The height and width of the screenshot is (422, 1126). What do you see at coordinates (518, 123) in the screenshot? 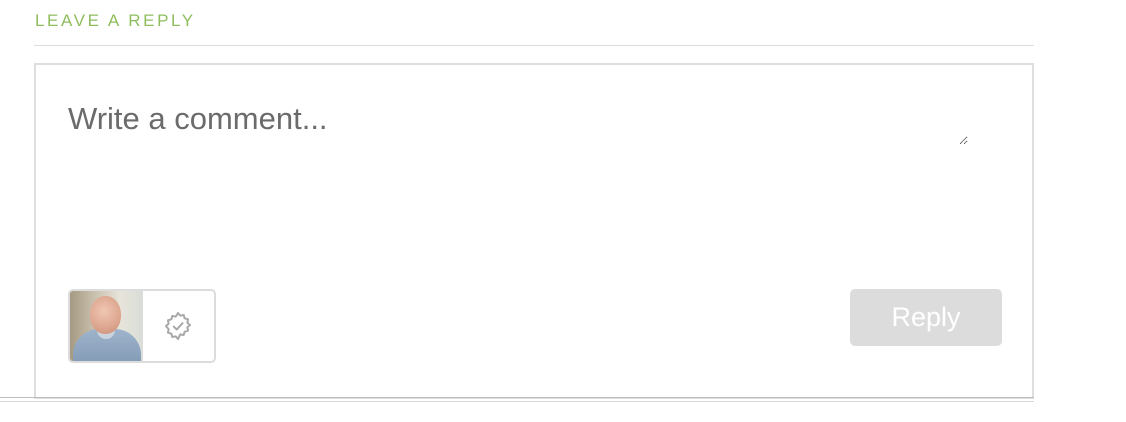
I see `comment-input` at bounding box center [518, 123].